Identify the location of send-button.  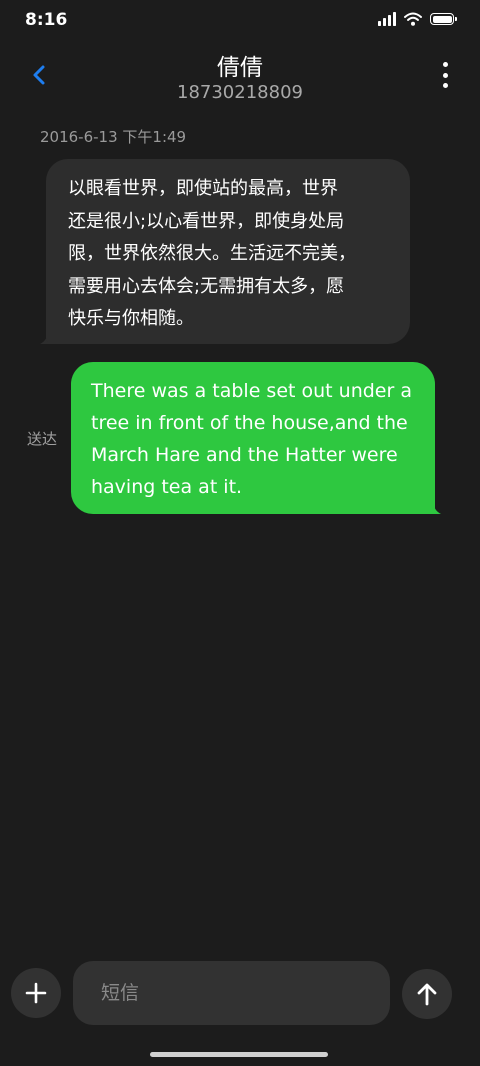
(427, 994).